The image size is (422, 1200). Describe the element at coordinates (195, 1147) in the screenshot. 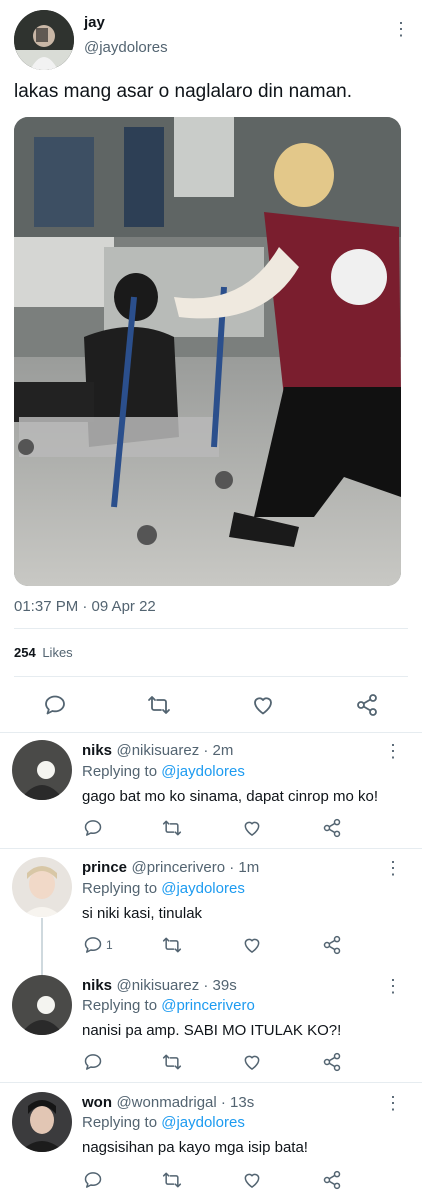

I see `reply-text: nagsisihan pa kayo mga isip bata!` at that location.